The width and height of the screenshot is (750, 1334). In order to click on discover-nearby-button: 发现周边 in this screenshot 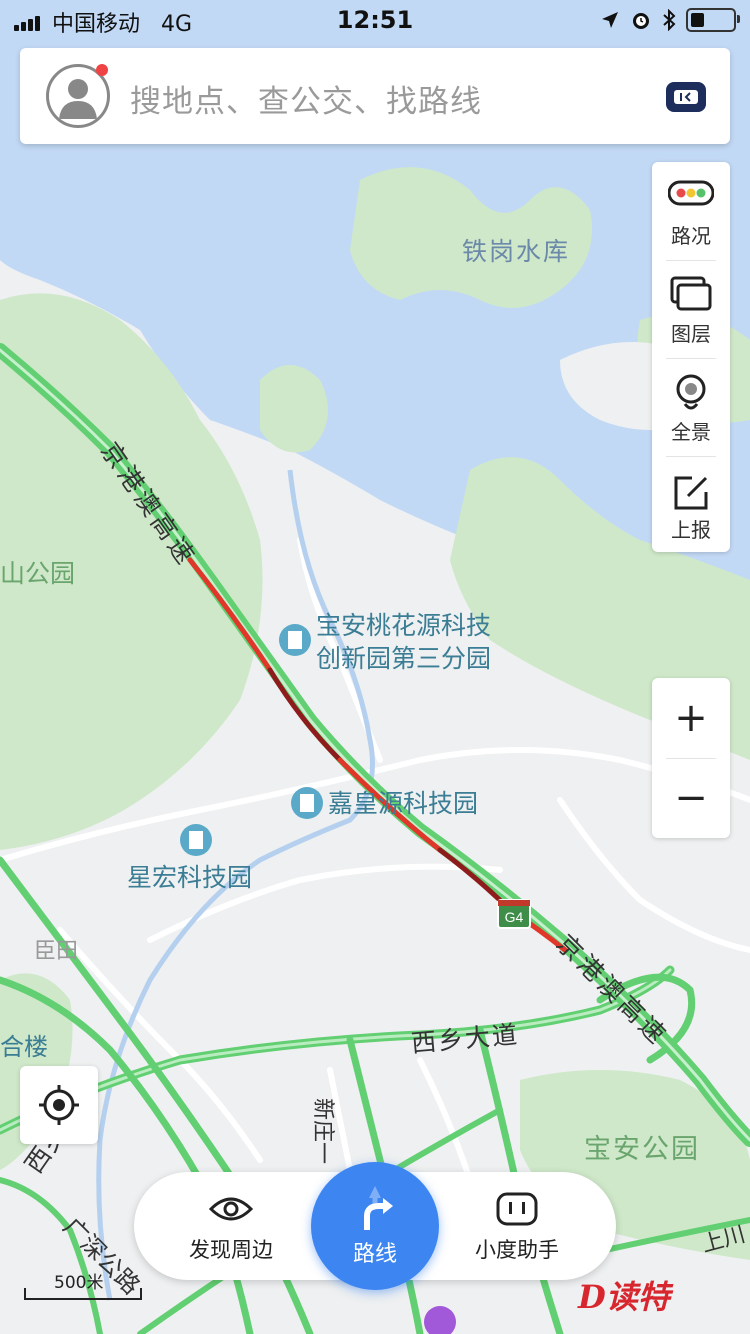, I will do `click(231, 1226)`.